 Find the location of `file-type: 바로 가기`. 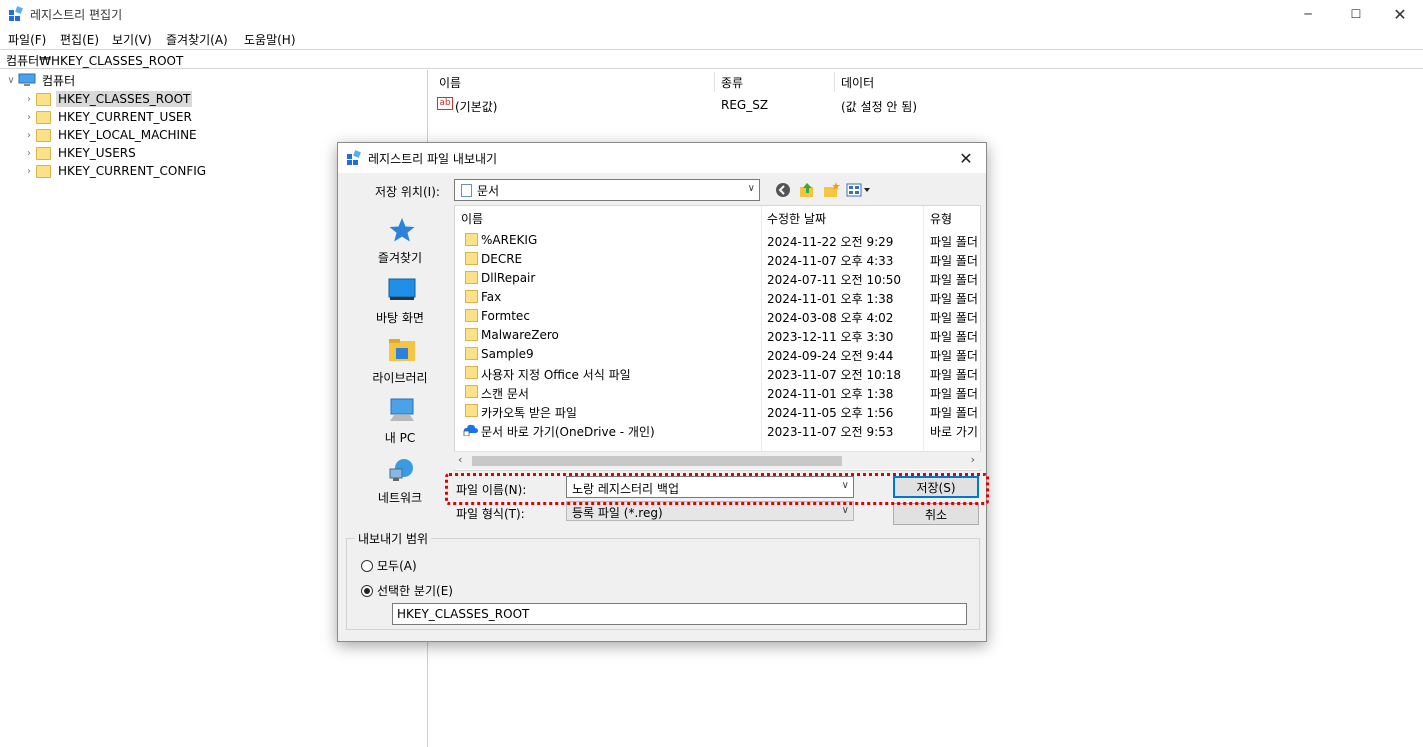

file-type: 바로 가기 is located at coordinates (954, 432).